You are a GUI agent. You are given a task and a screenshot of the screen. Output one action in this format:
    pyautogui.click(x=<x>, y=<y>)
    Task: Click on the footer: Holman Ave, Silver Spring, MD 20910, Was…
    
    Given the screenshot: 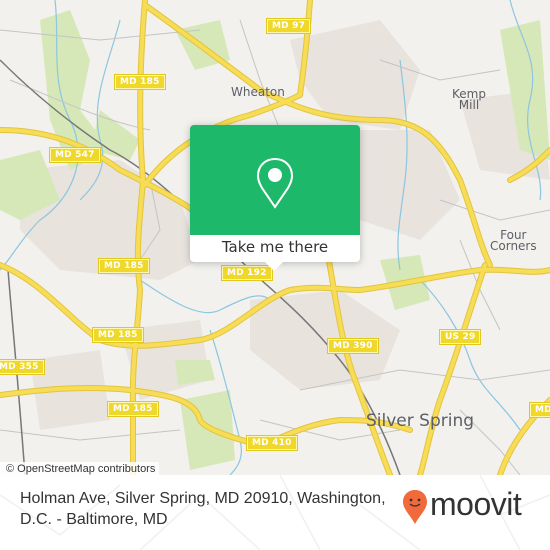 What is the action you would take?
    pyautogui.click(x=275, y=512)
    